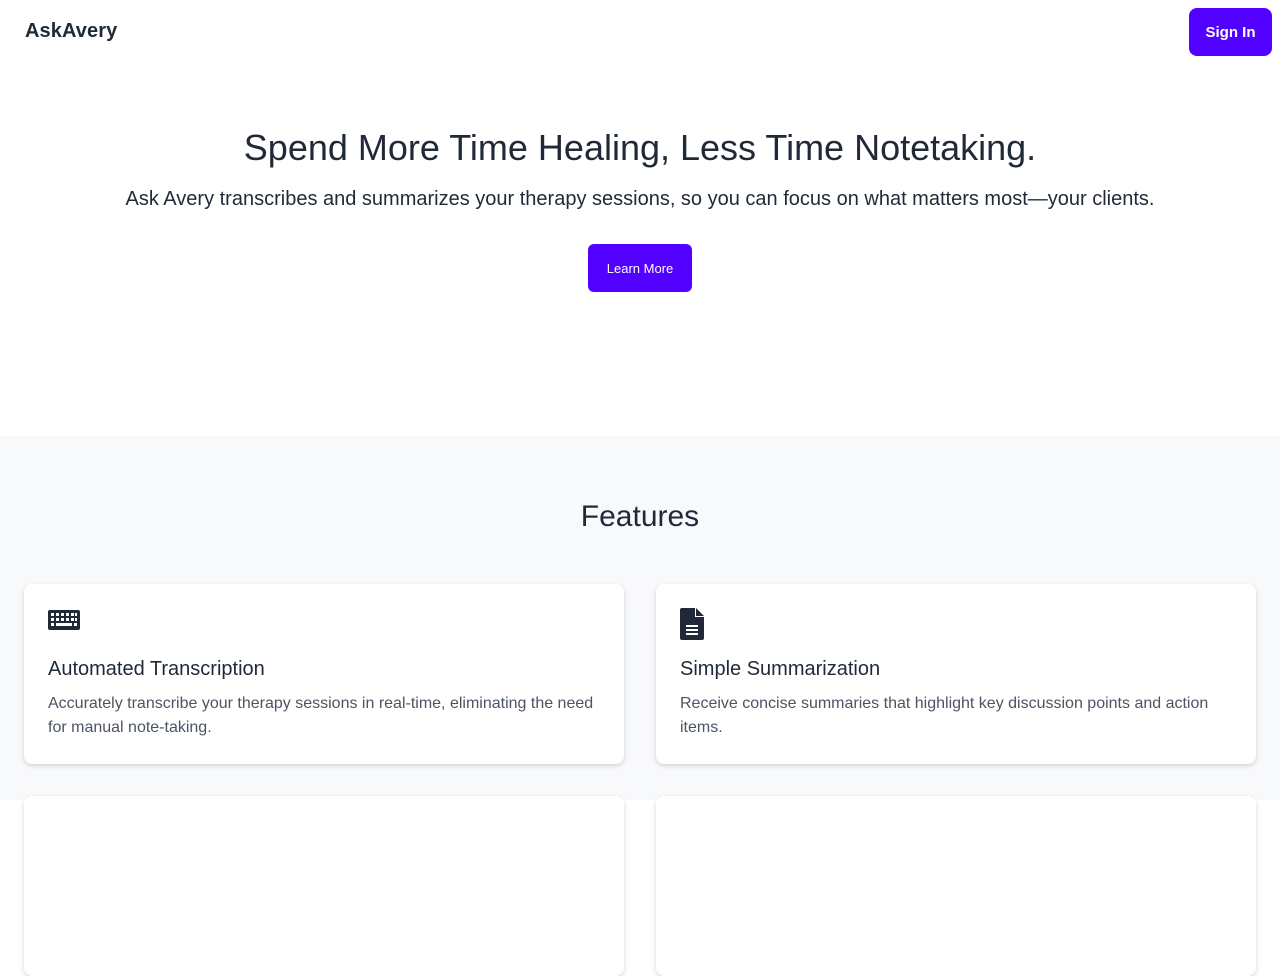 The image size is (1280, 976). Describe the element at coordinates (71, 31) in the screenshot. I see `brand-logo: AskAvery` at that location.